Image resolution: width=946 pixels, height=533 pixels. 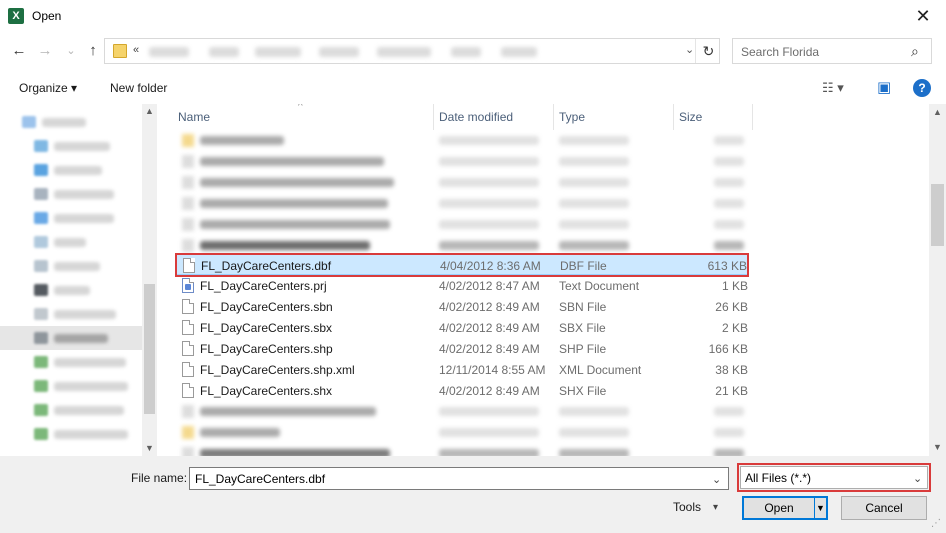 I want to click on open-button: Open ▼, so click(x=785, y=508).